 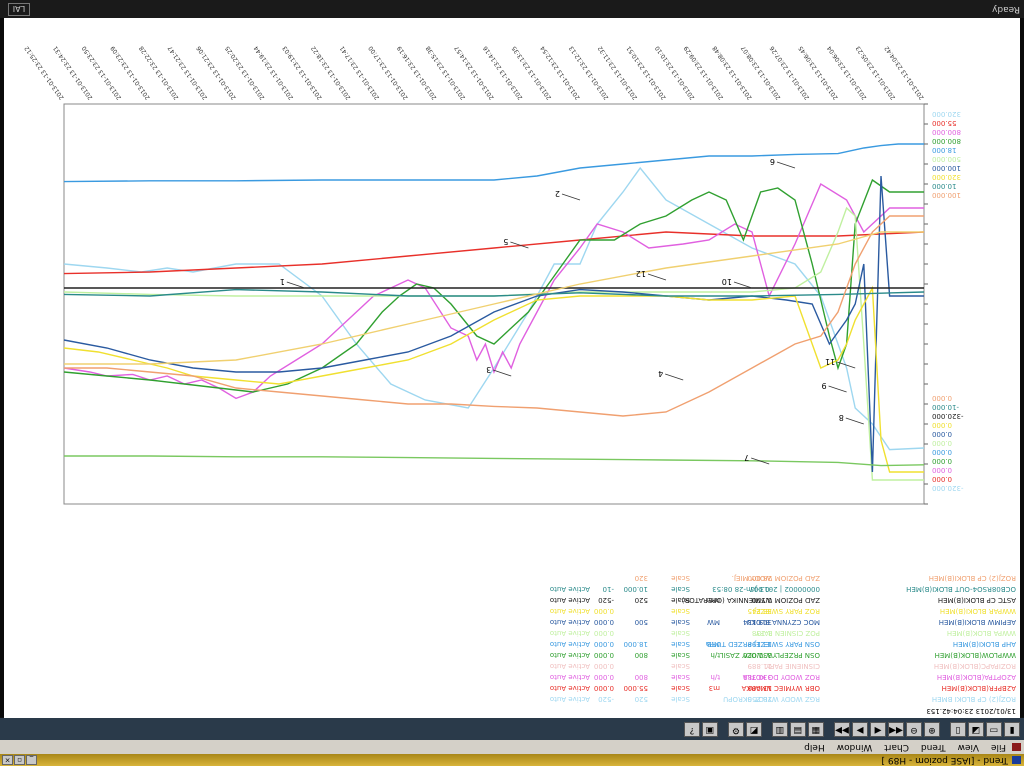 What do you see at coordinates (842, 729) in the screenshot?
I see `last-icon: ▶▶` at bounding box center [842, 729].